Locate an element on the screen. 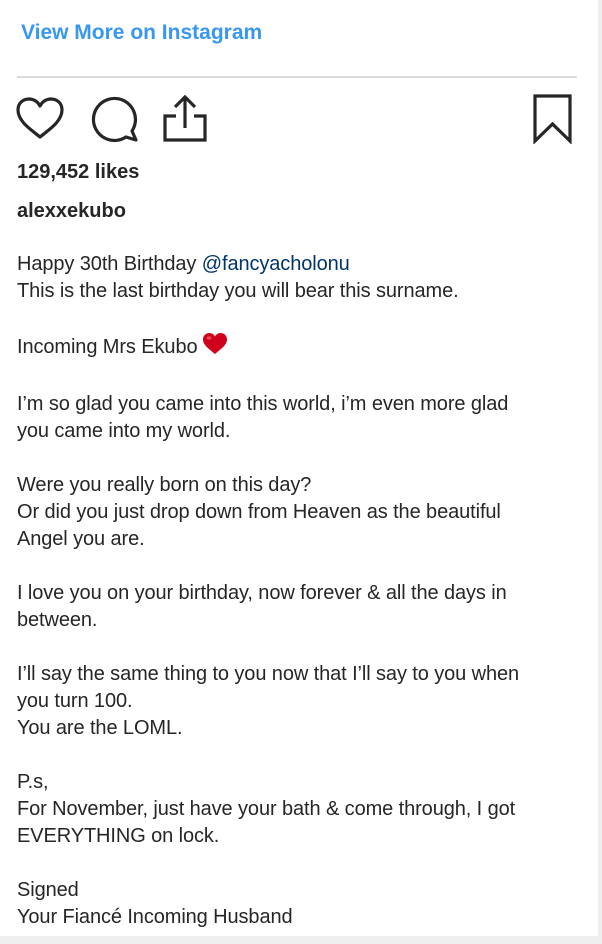  caption-line: Your Fiancé Incoming Husband is located at coordinates (155, 917).